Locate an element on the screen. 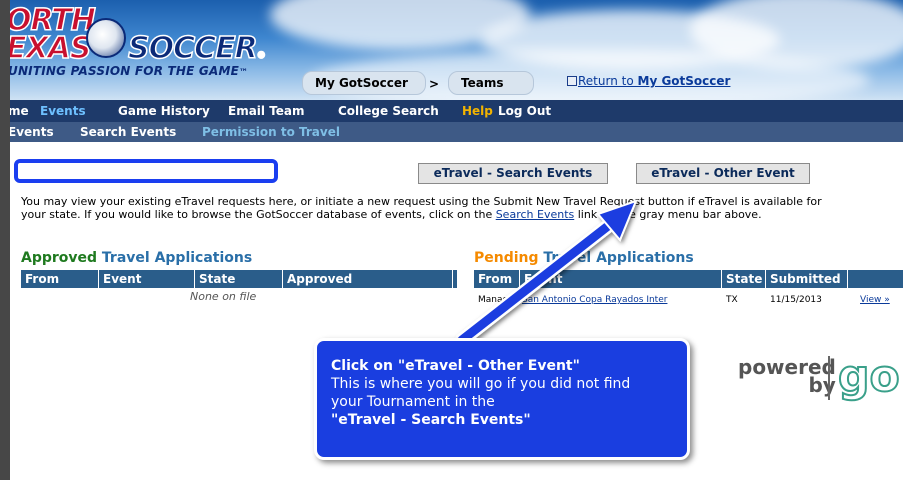  breadcrumb-teams: Teams is located at coordinates (491, 83).